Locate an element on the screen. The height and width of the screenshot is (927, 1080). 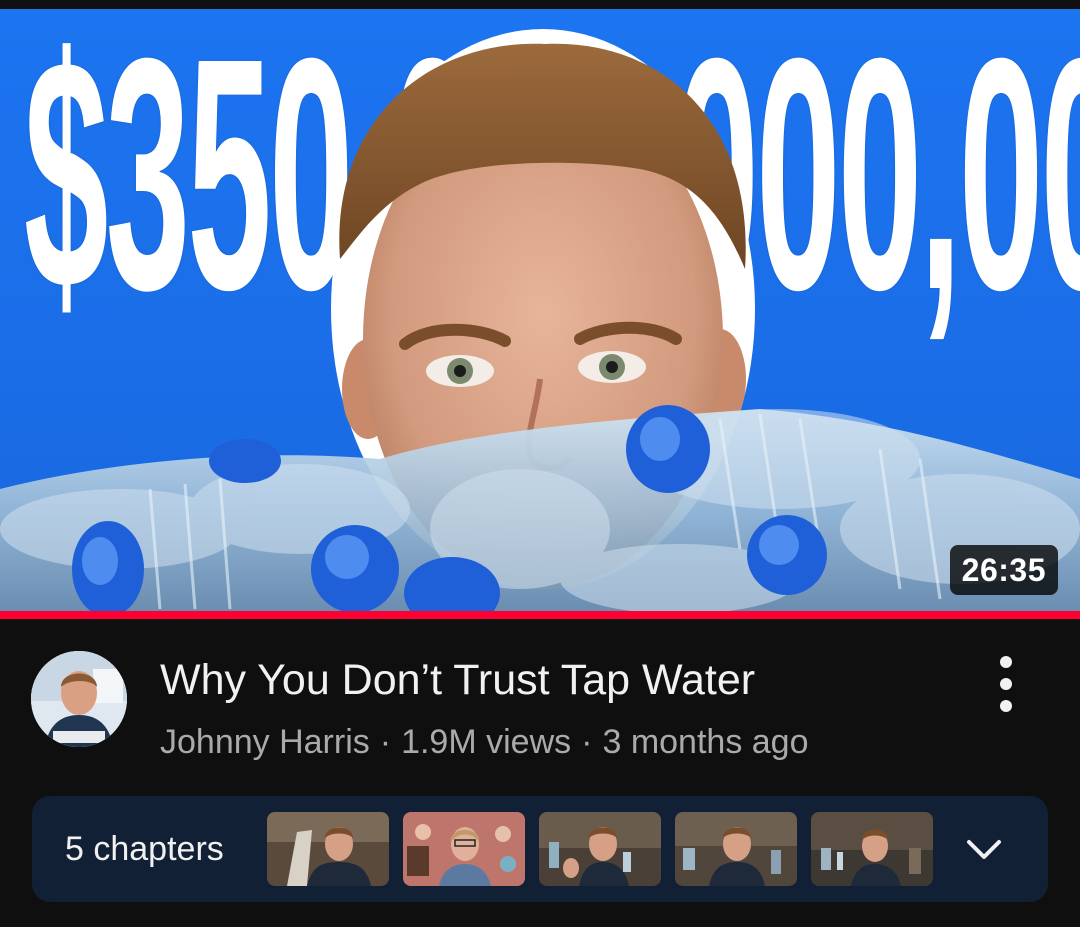
more-options-button is located at coordinates (1006, 684).